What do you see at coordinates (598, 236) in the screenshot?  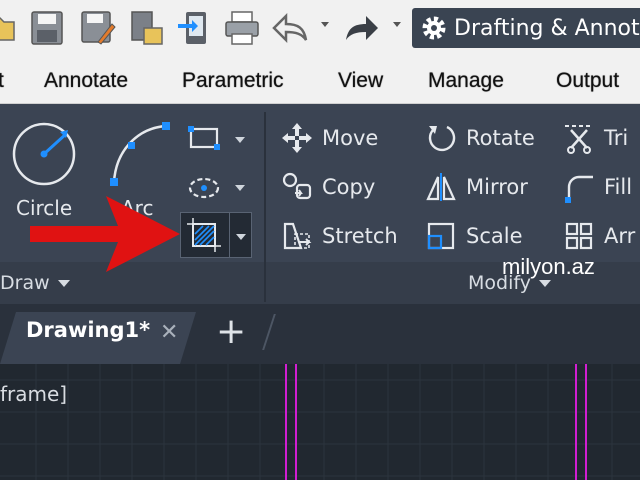 I see `array-button: Arr` at bounding box center [598, 236].